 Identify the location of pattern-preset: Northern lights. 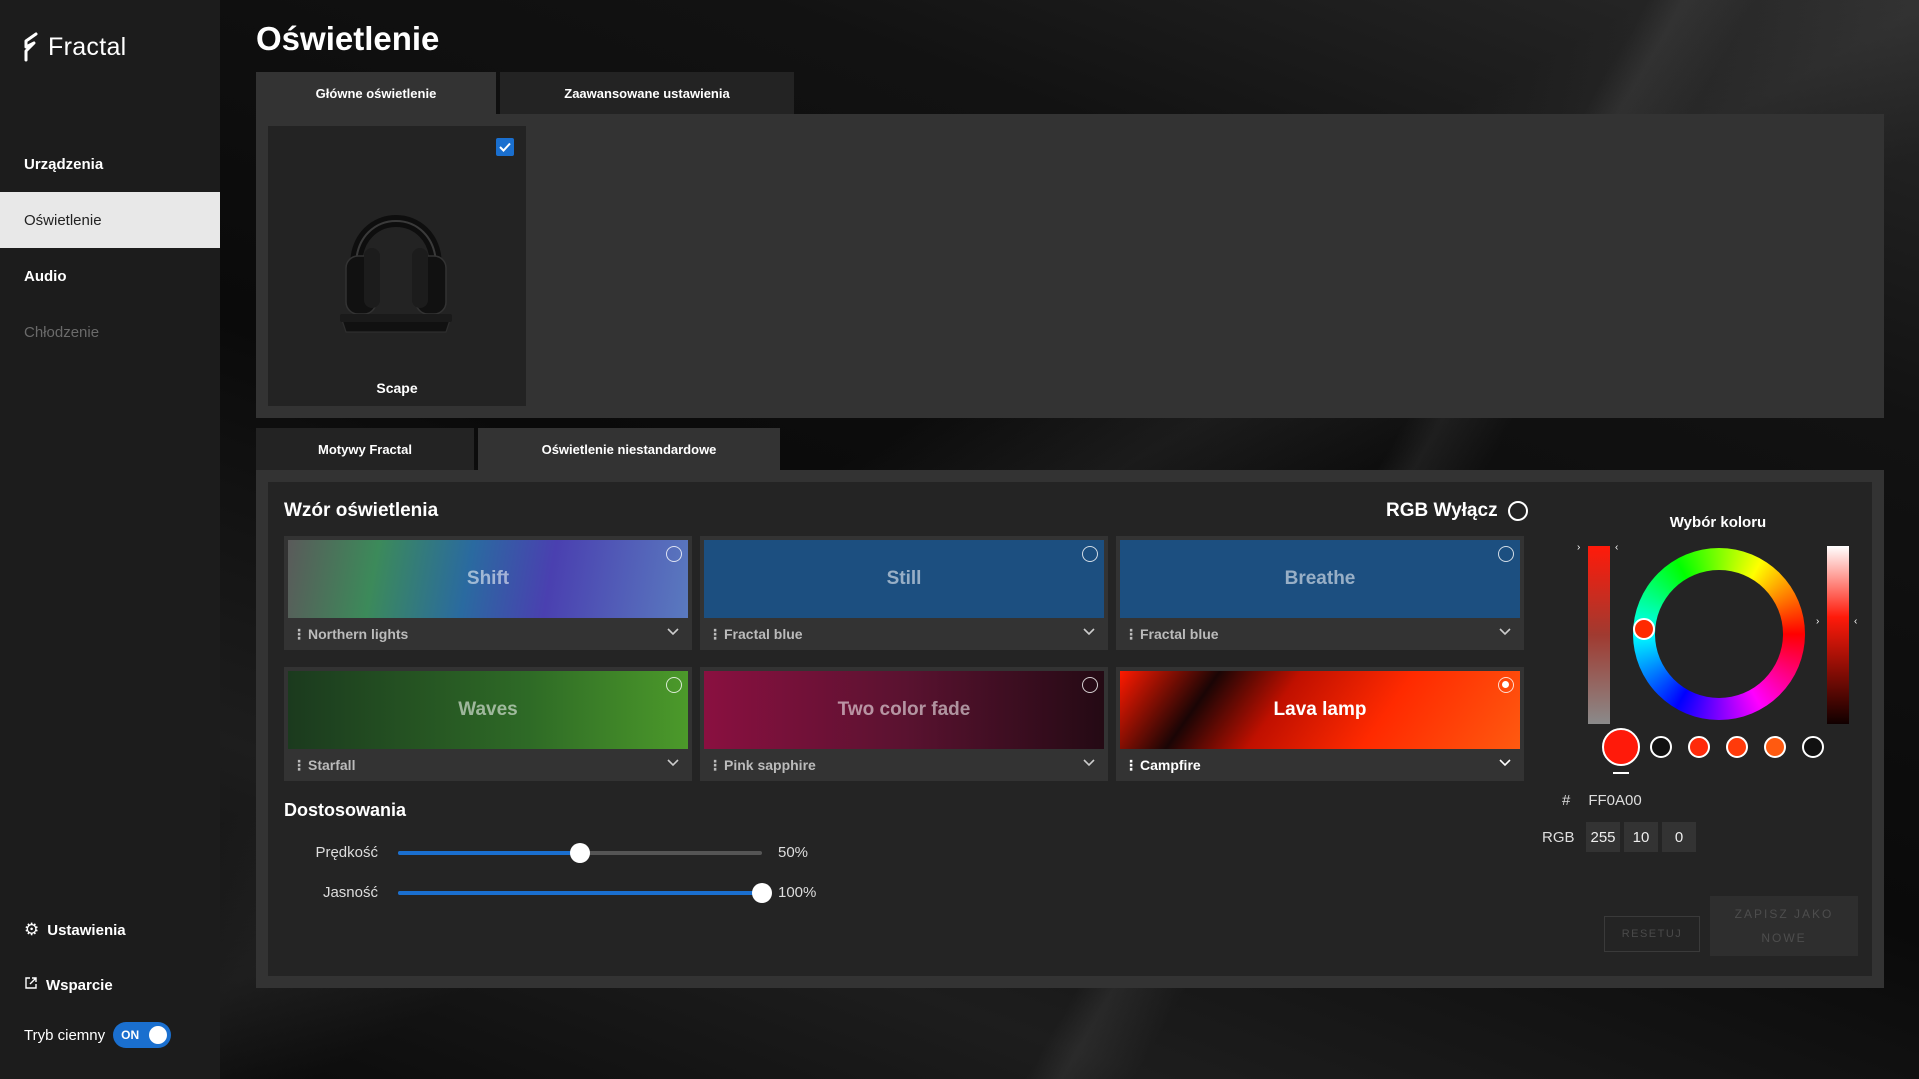
(358, 634).